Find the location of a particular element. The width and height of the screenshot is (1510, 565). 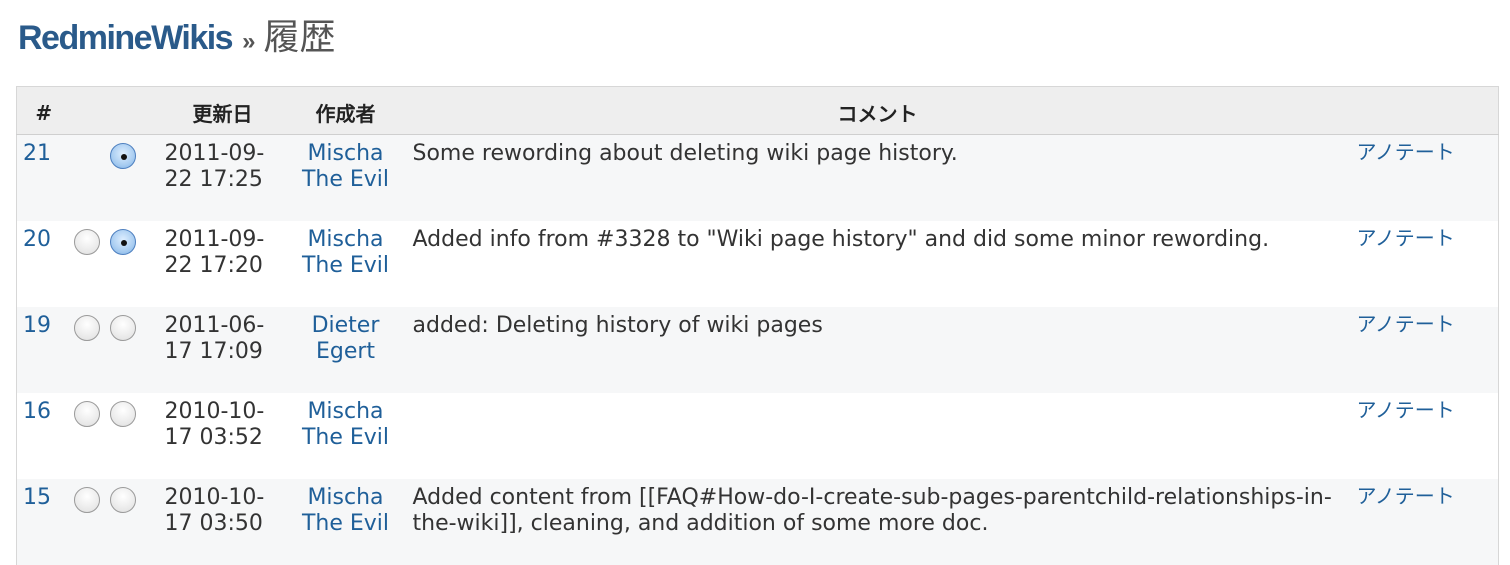

version-comment: added: Deleting history of wiki pages is located at coordinates (877, 349).